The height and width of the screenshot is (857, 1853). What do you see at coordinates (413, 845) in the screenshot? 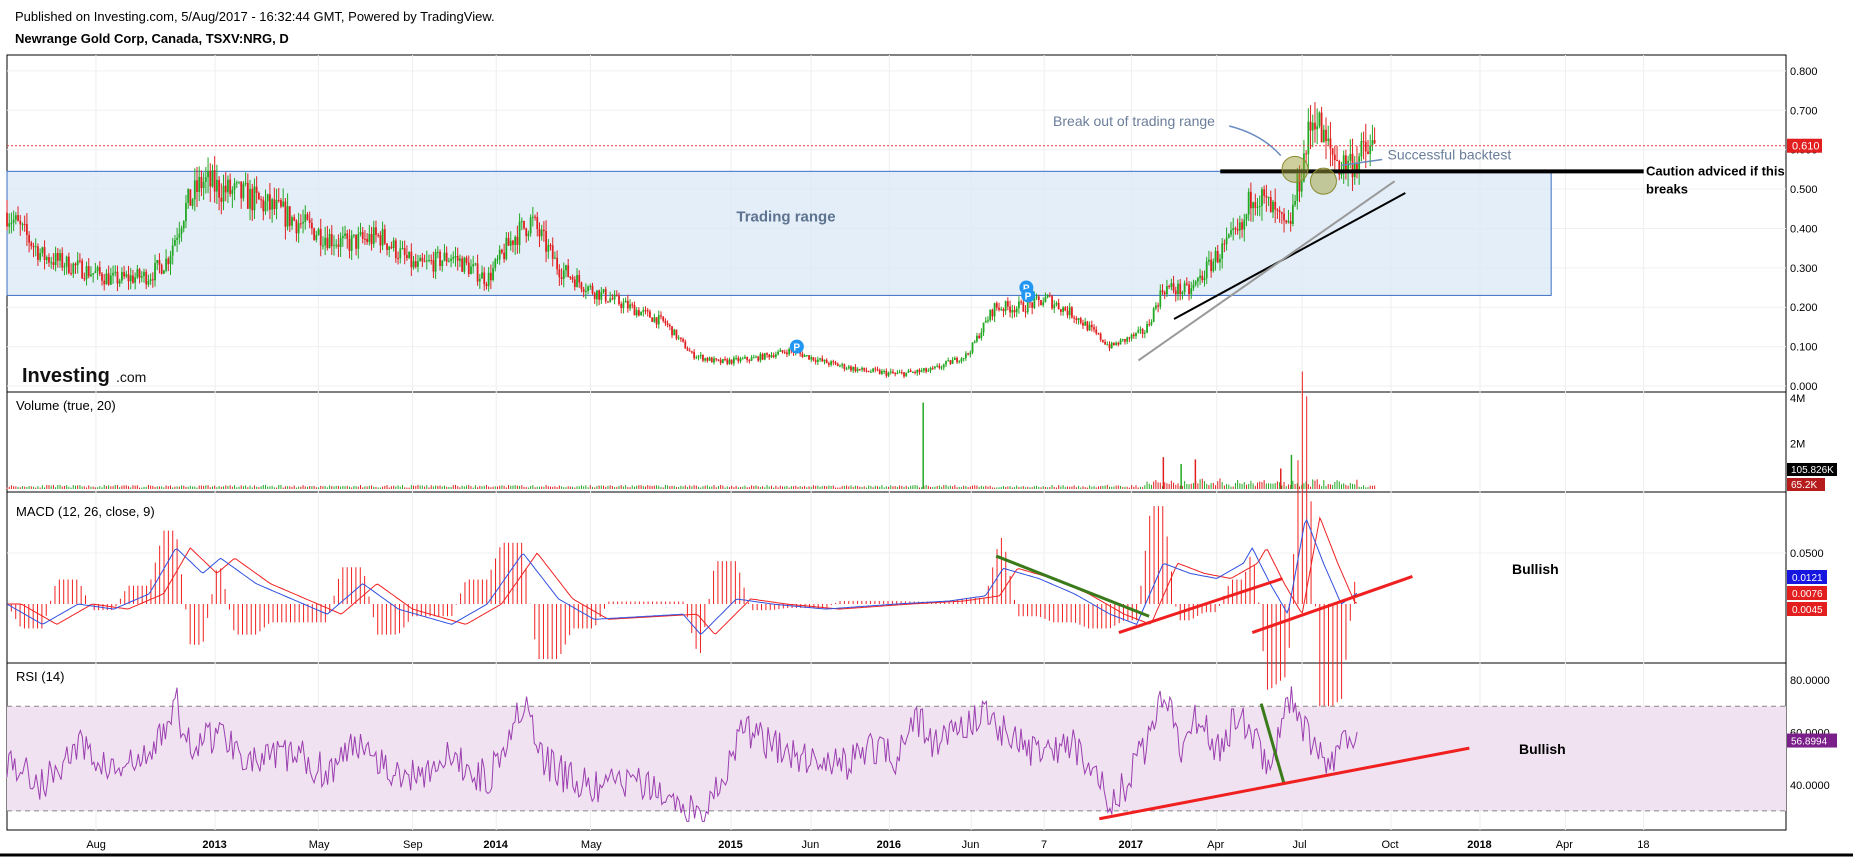
I see `x-tick-label: Sep` at bounding box center [413, 845].